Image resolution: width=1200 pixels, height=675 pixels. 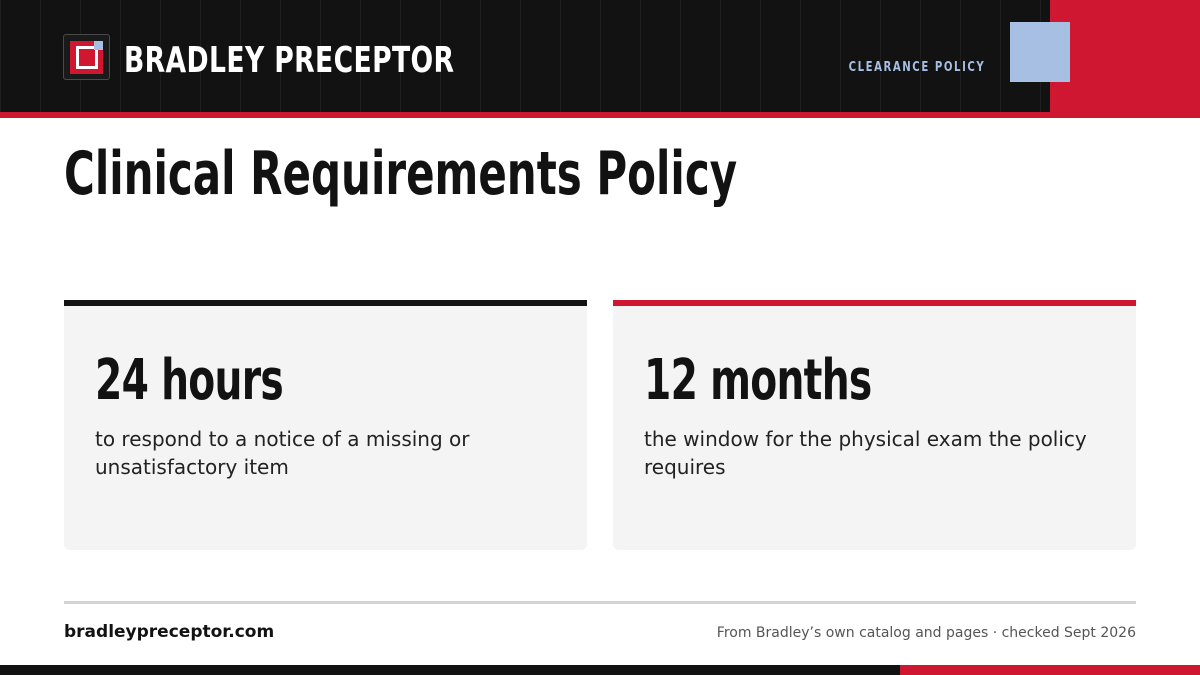 What do you see at coordinates (1125, 56) in the screenshot?
I see `header-red-accent-block` at bounding box center [1125, 56].